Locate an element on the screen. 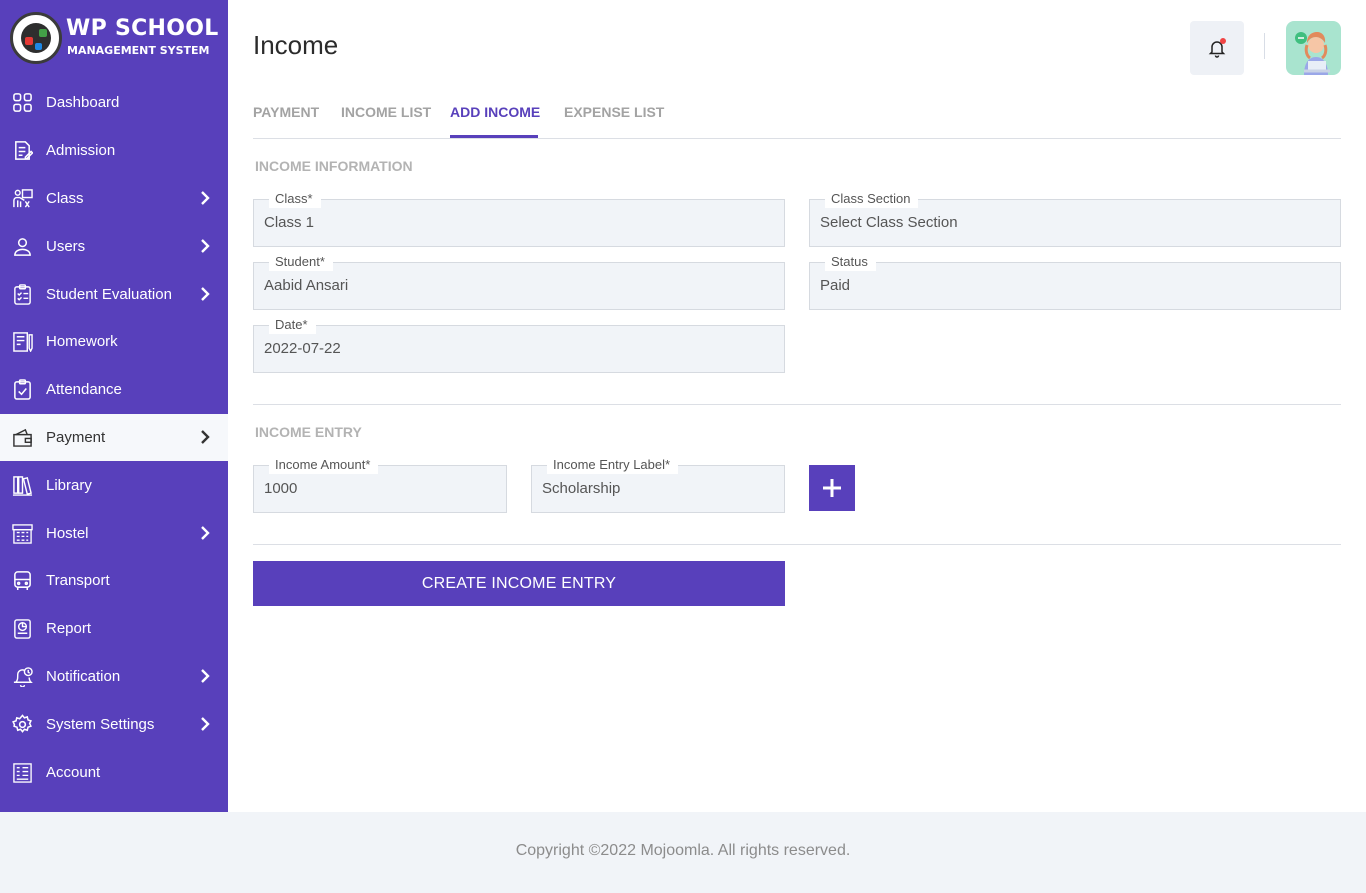 The image size is (1366, 893). sidebar-item-system-settings: System Settings is located at coordinates (114, 724).